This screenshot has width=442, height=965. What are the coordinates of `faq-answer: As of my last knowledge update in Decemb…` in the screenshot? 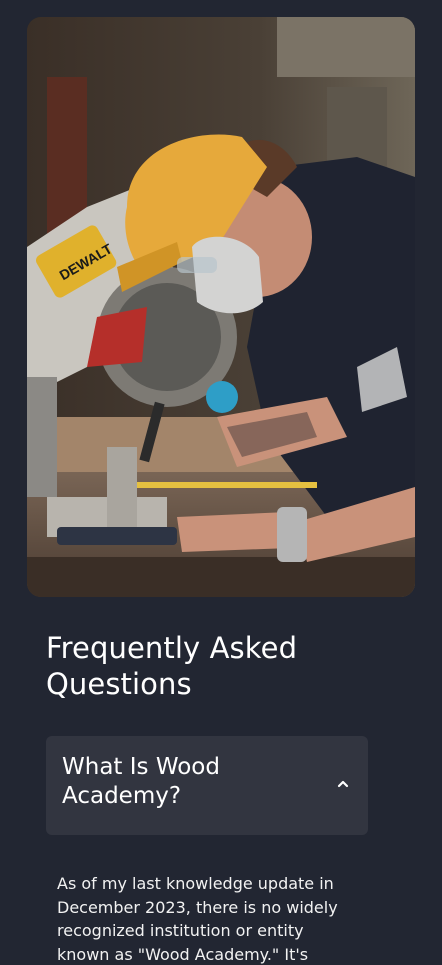 It's located at (197, 919).